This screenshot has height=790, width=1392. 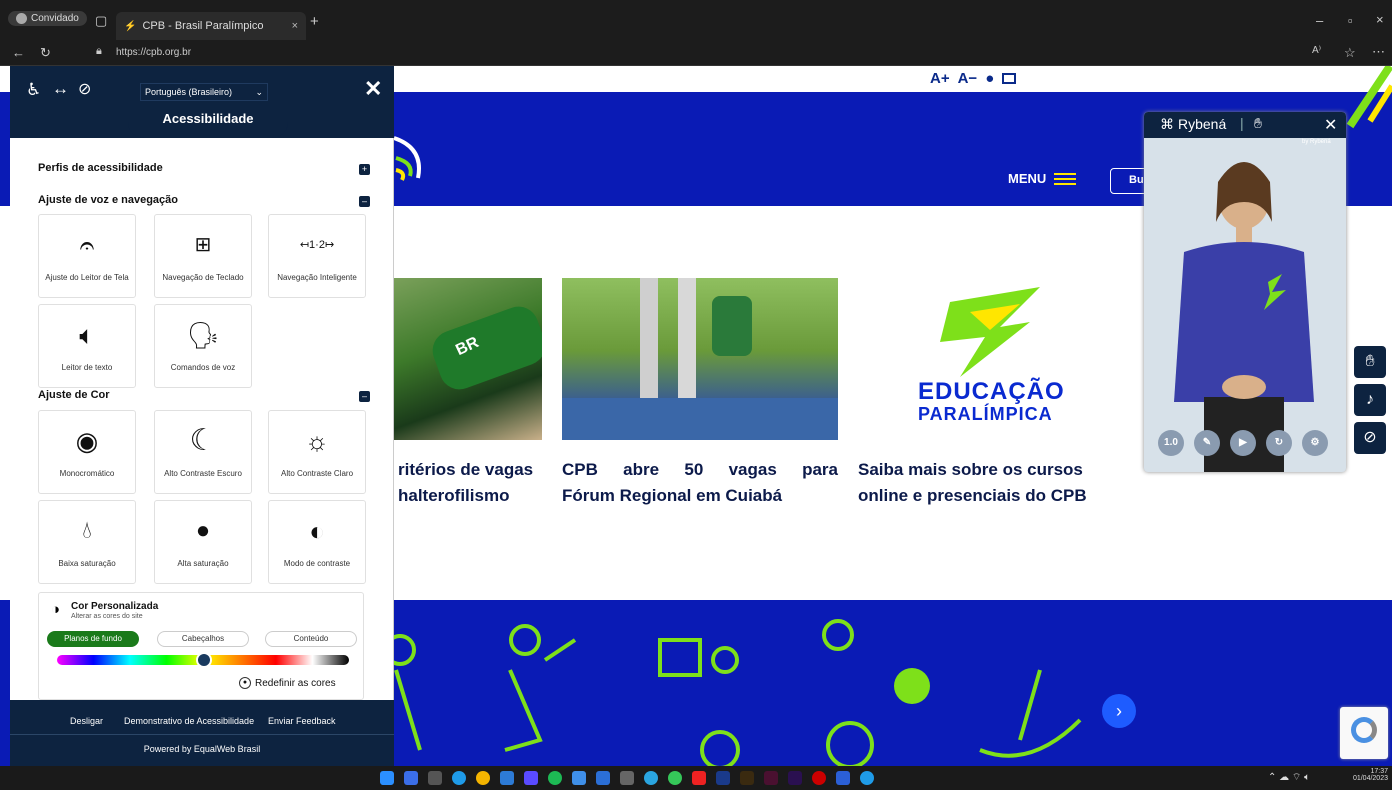 I want to click on section-color: Ajuste de Cor, so click(x=74, y=395).